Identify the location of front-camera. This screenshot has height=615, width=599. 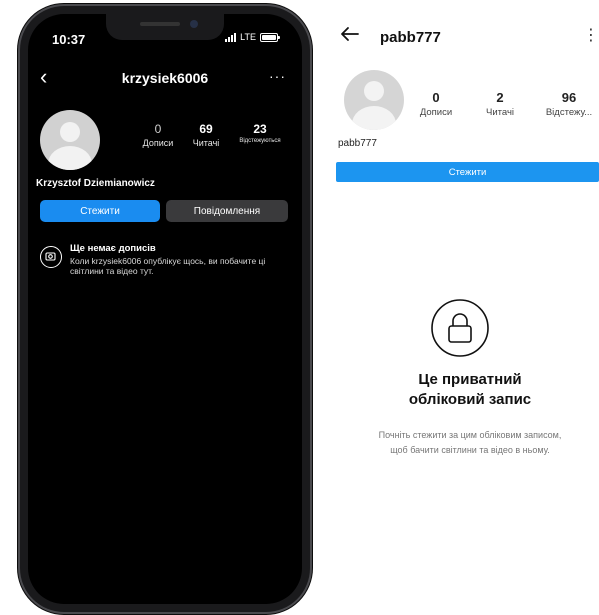
(194, 24).